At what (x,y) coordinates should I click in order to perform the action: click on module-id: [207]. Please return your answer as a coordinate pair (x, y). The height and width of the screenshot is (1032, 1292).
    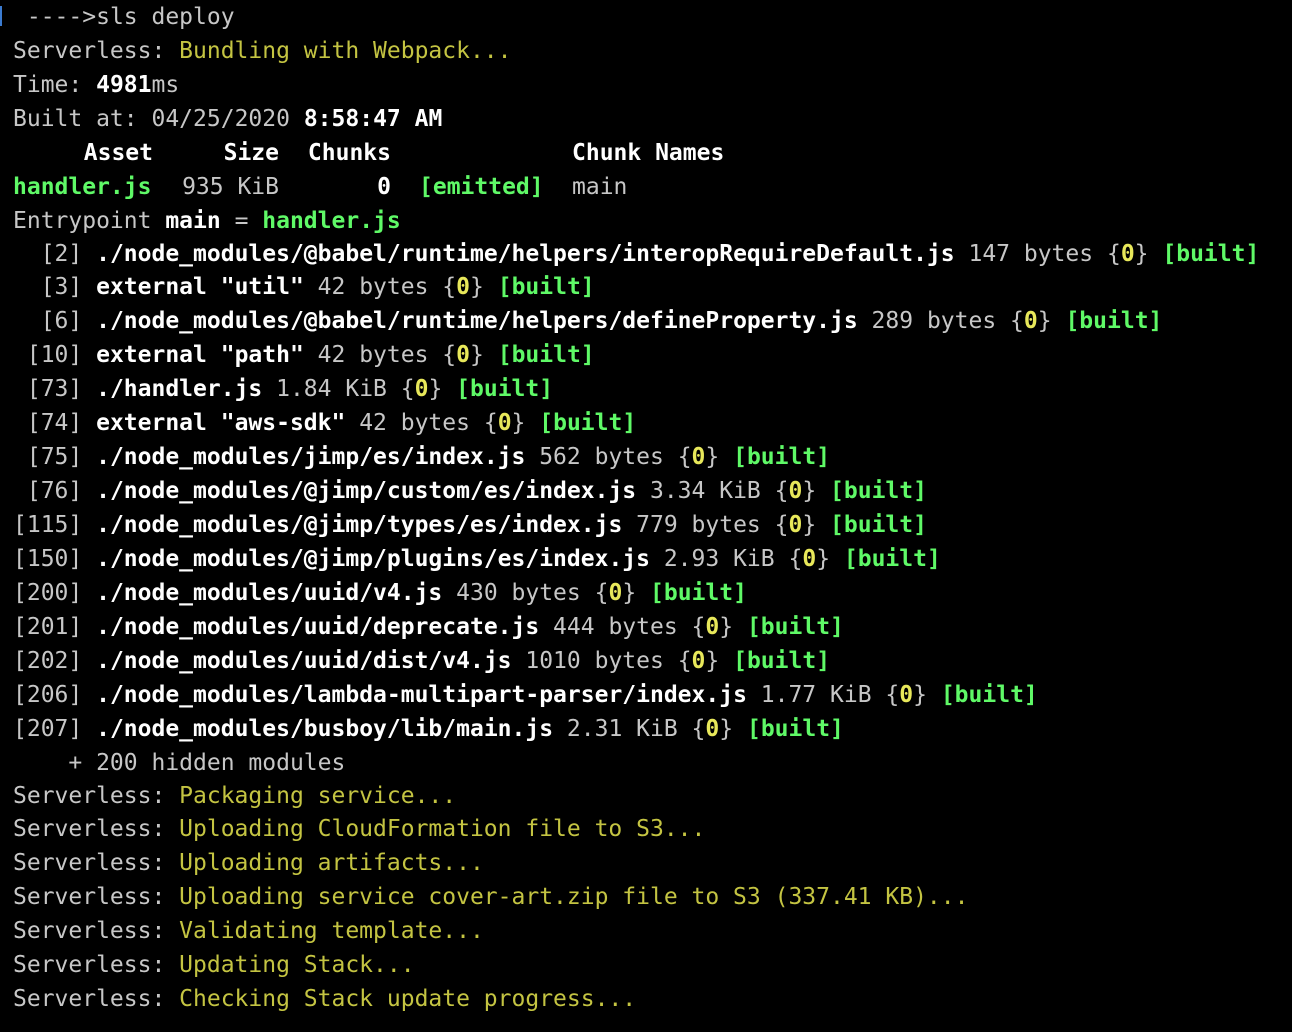
    Looking at the image, I should click on (55, 729).